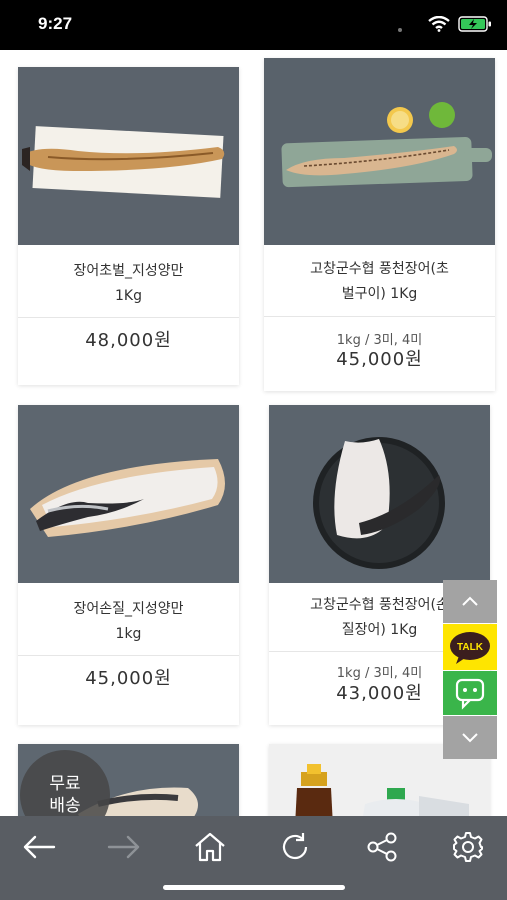  What do you see at coordinates (379, 294) in the screenshot?
I see `product-name: 벌구이) 1Kg` at bounding box center [379, 294].